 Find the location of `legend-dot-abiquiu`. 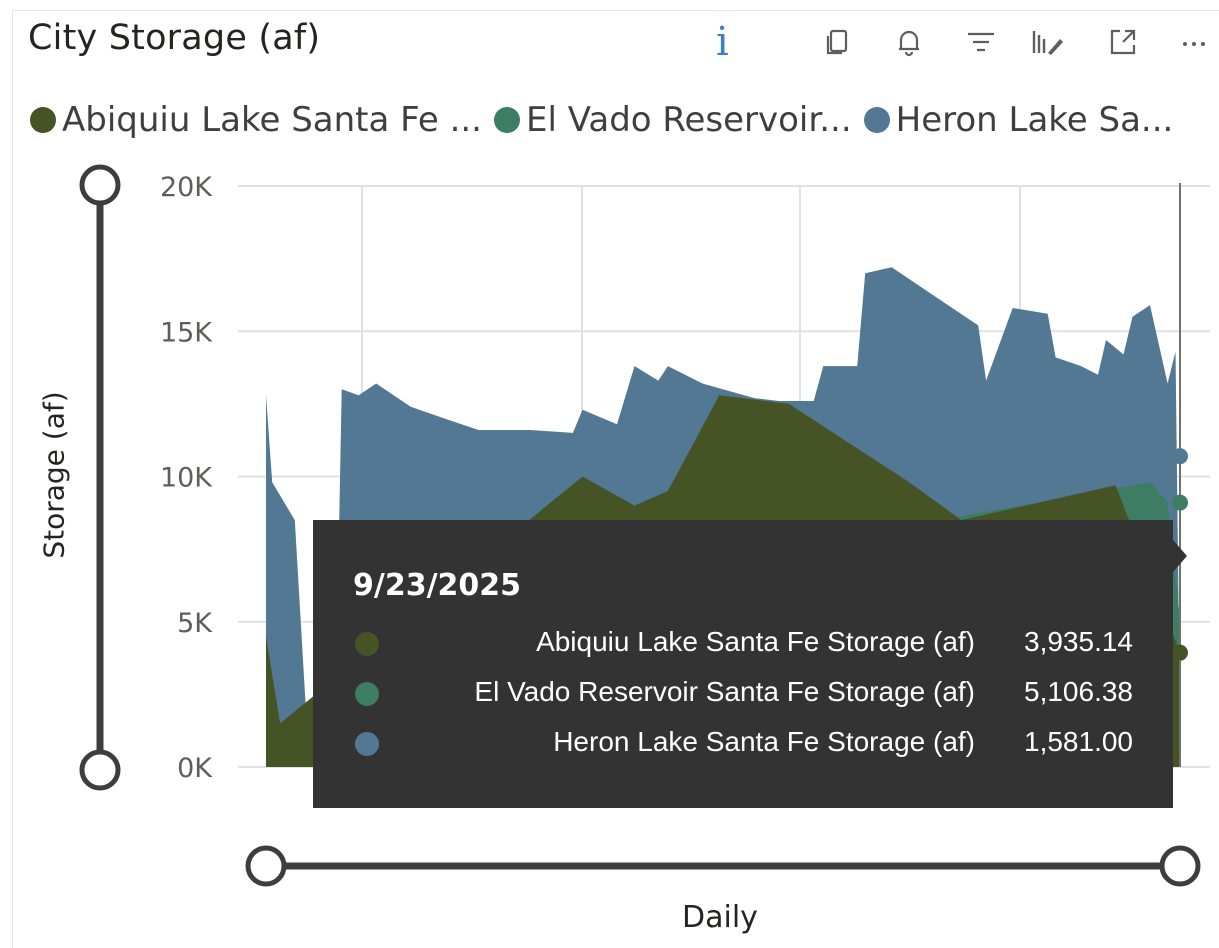

legend-dot-abiquiu is located at coordinates (43, 120).